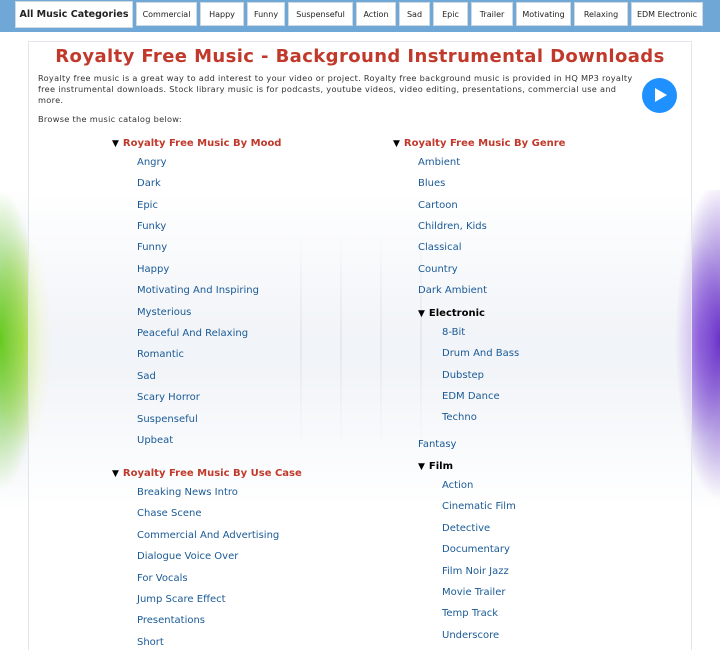 The image size is (720, 650). I want to click on film-link: Documentary, so click(476, 549).